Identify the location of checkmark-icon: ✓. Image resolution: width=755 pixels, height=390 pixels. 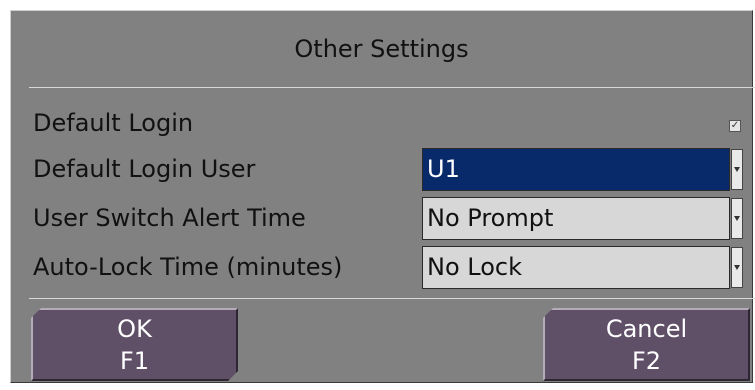
(735, 125).